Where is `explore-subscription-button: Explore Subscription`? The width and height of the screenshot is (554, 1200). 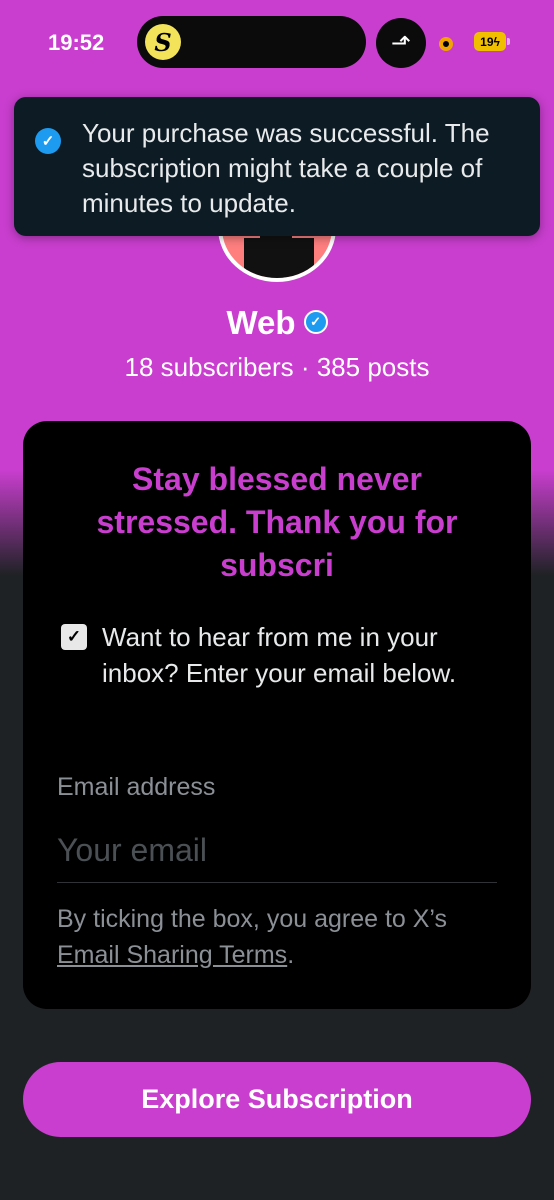 explore-subscription-button: Explore Subscription is located at coordinates (277, 1099).